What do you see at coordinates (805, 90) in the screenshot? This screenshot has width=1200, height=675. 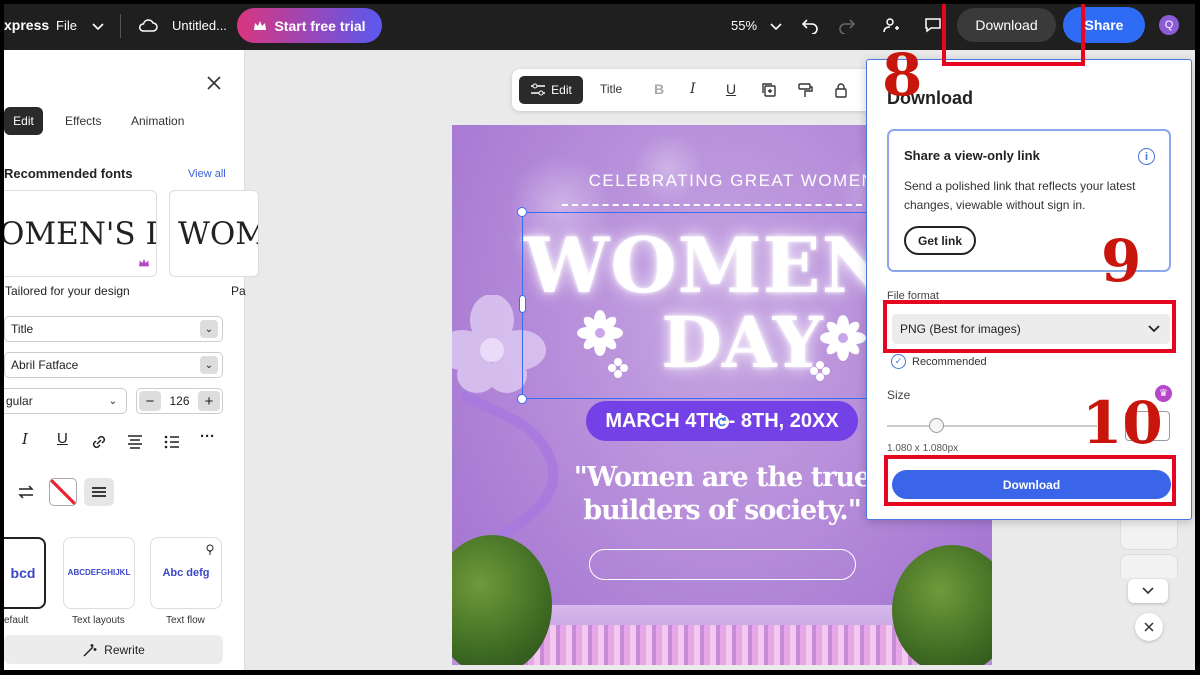 I see `format-painter-icon` at bounding box center [805, 90].